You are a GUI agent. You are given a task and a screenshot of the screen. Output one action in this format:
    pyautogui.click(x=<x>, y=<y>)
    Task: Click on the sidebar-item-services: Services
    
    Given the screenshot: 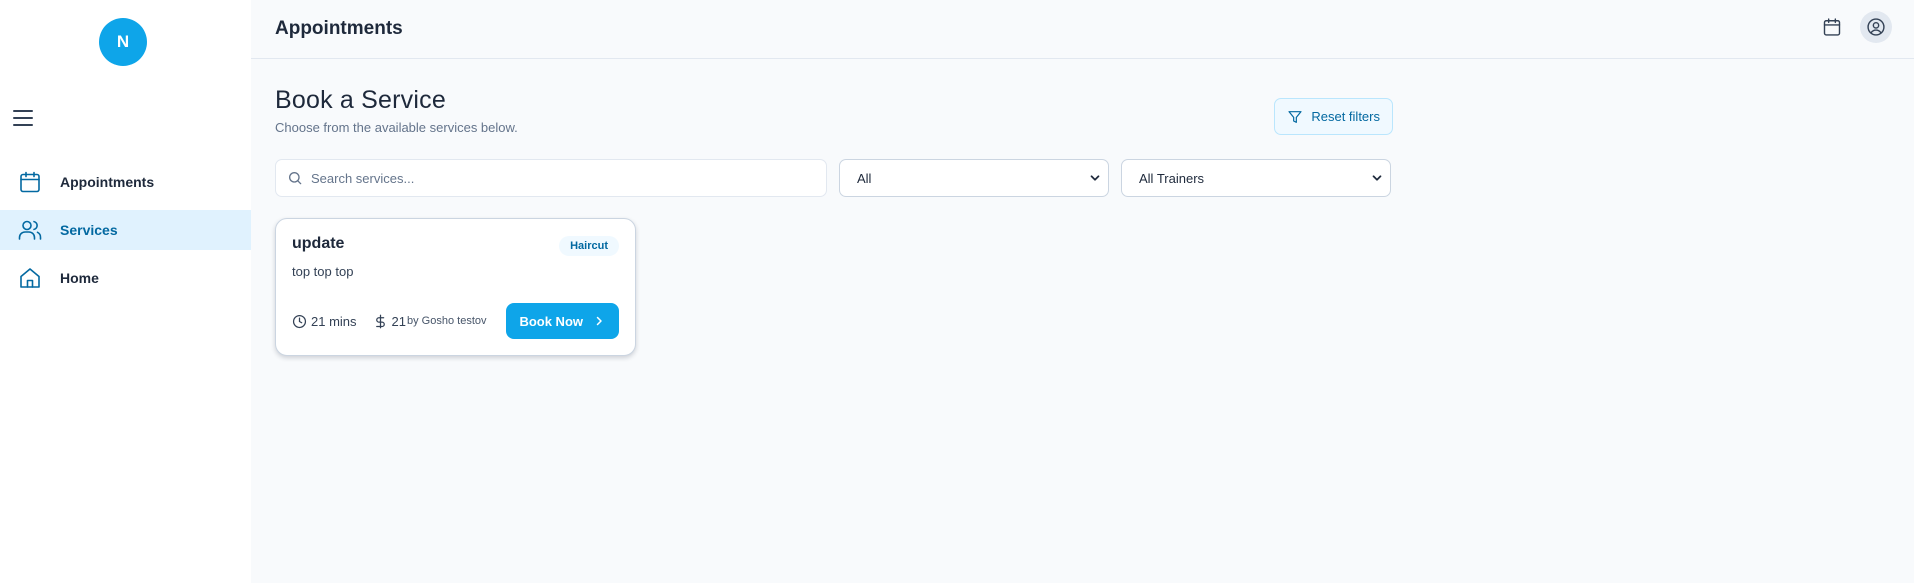 What is the action you would take?
    pyautogui.click(x=125, y=230)
    